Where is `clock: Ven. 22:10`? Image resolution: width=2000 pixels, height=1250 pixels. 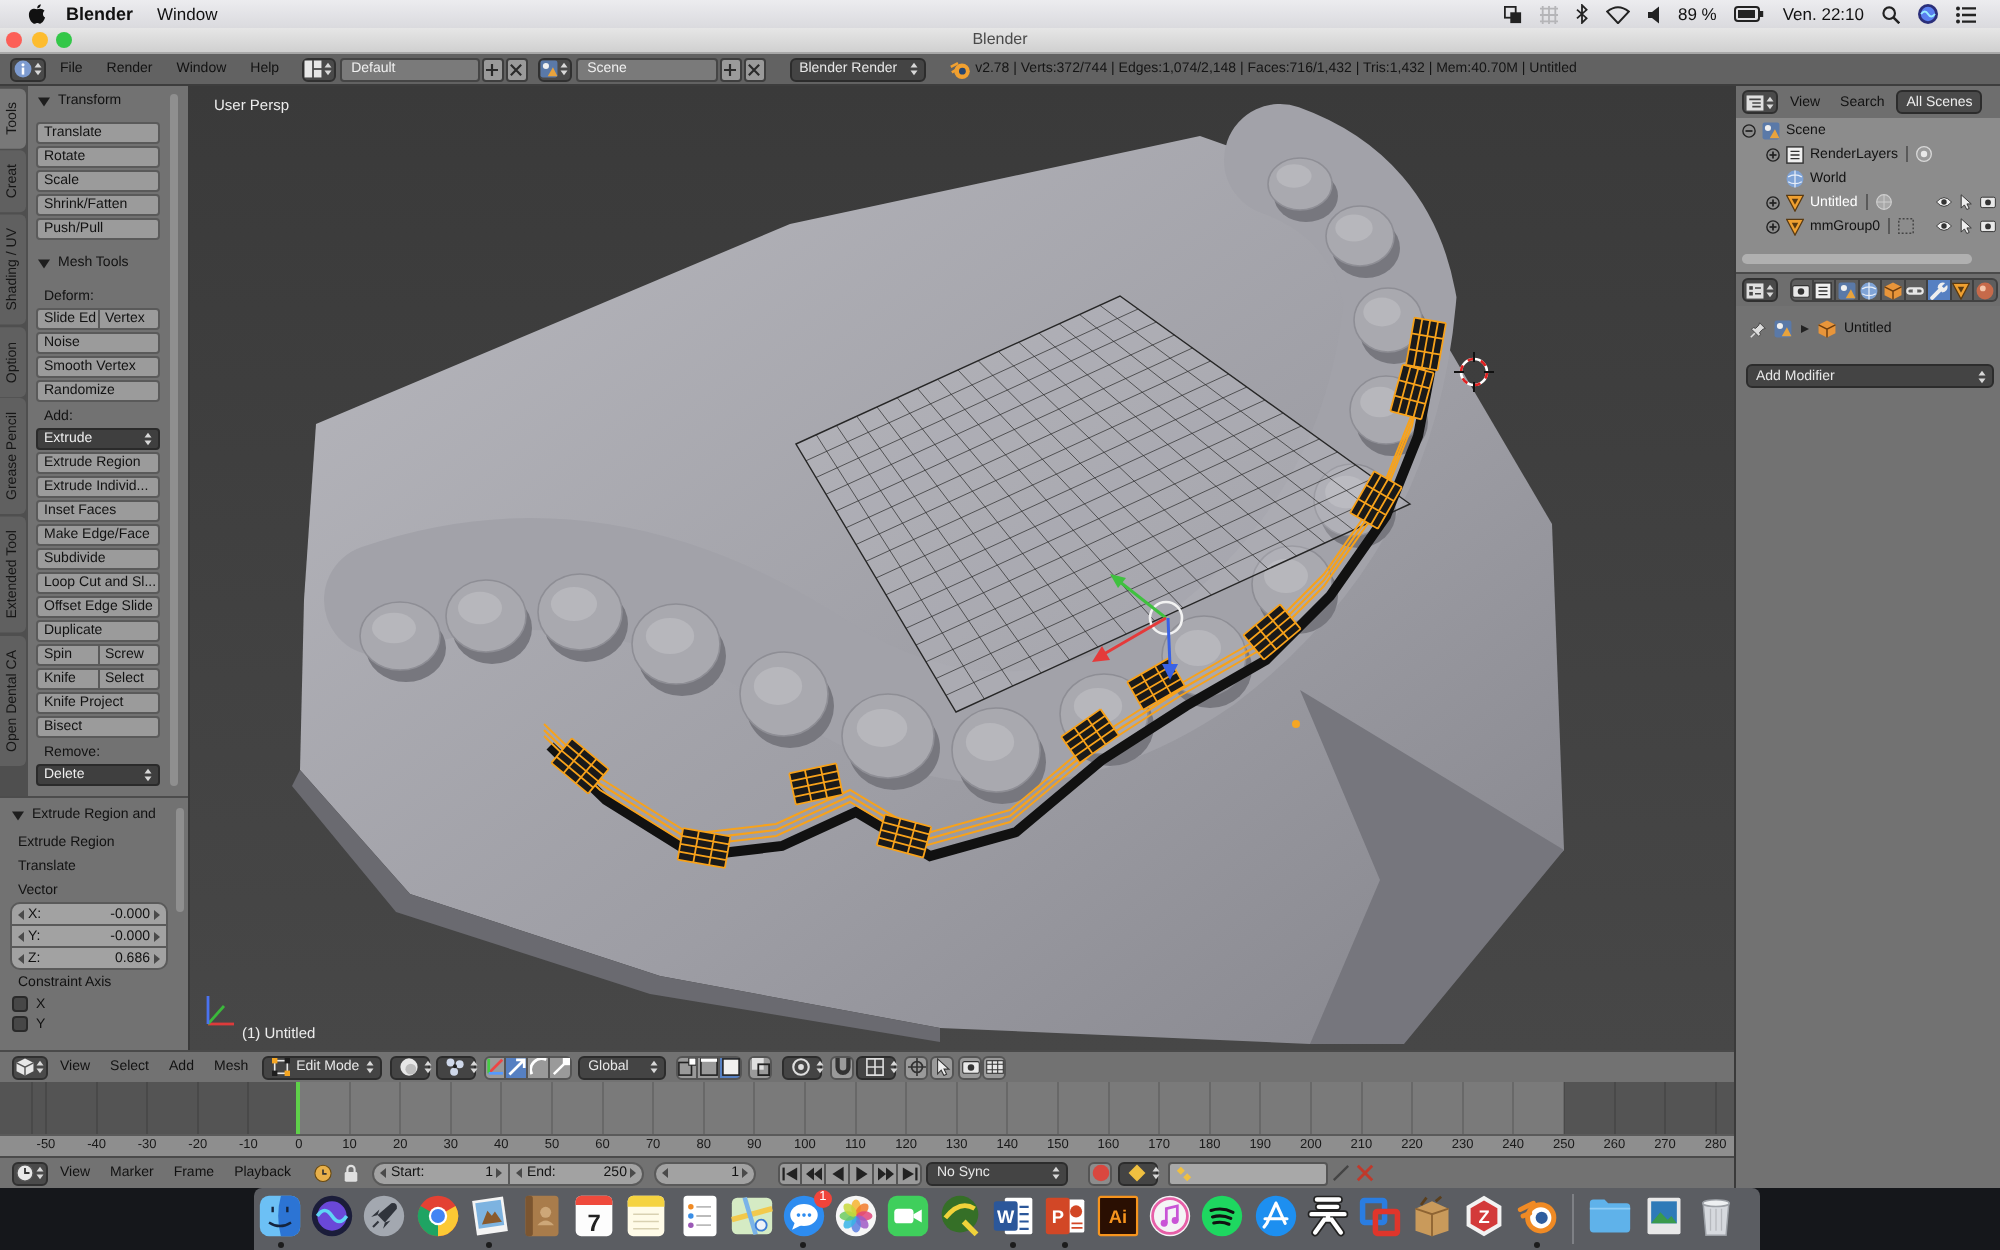 clock: Ven. 22:10 is located at coordinates (1823, 14).